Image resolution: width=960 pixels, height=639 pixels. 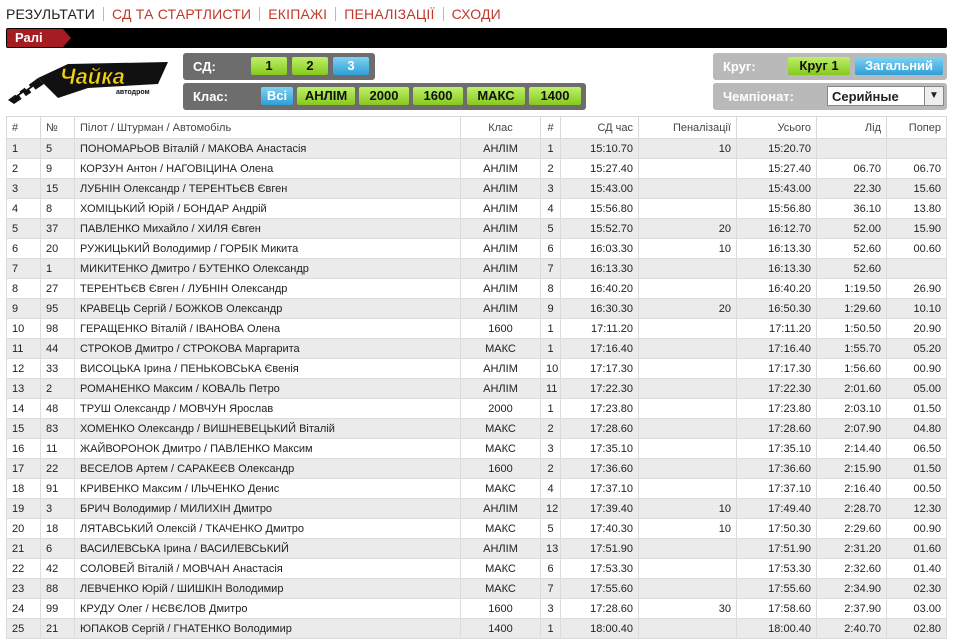 What do you see at coordinates (496, 96) in the screenshot?
I see `class-button-maks: МАКС` at bounding box center [496, 96].